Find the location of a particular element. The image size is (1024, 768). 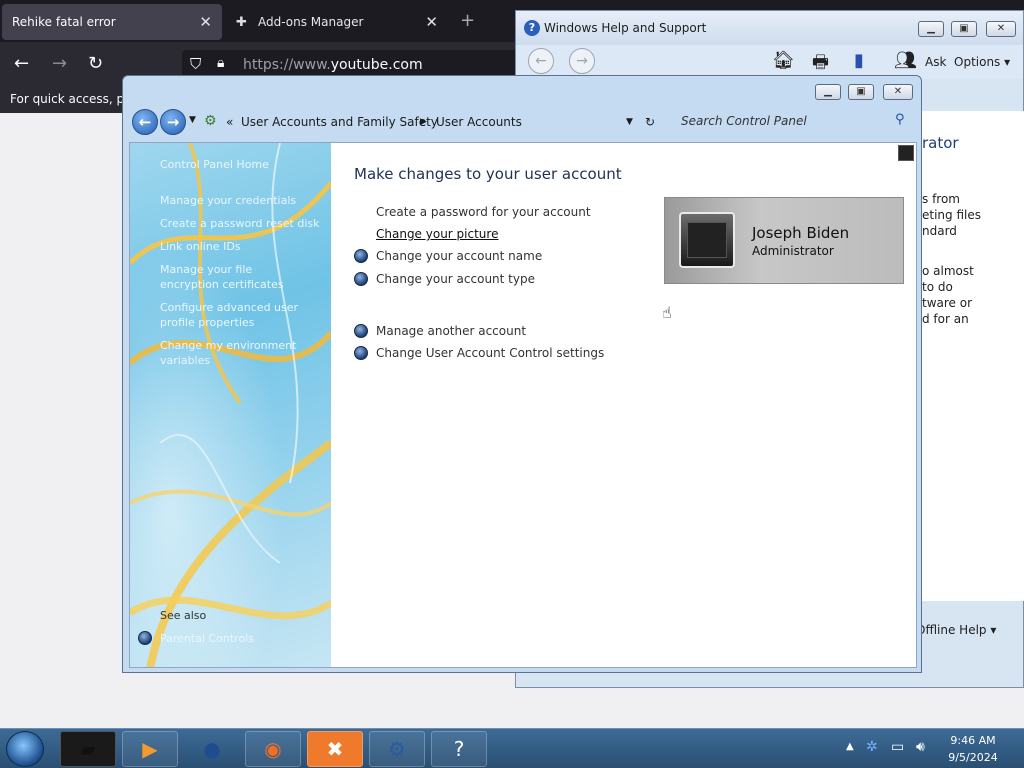

refresh-icon: ↻ is located at coordinates (650, 122).